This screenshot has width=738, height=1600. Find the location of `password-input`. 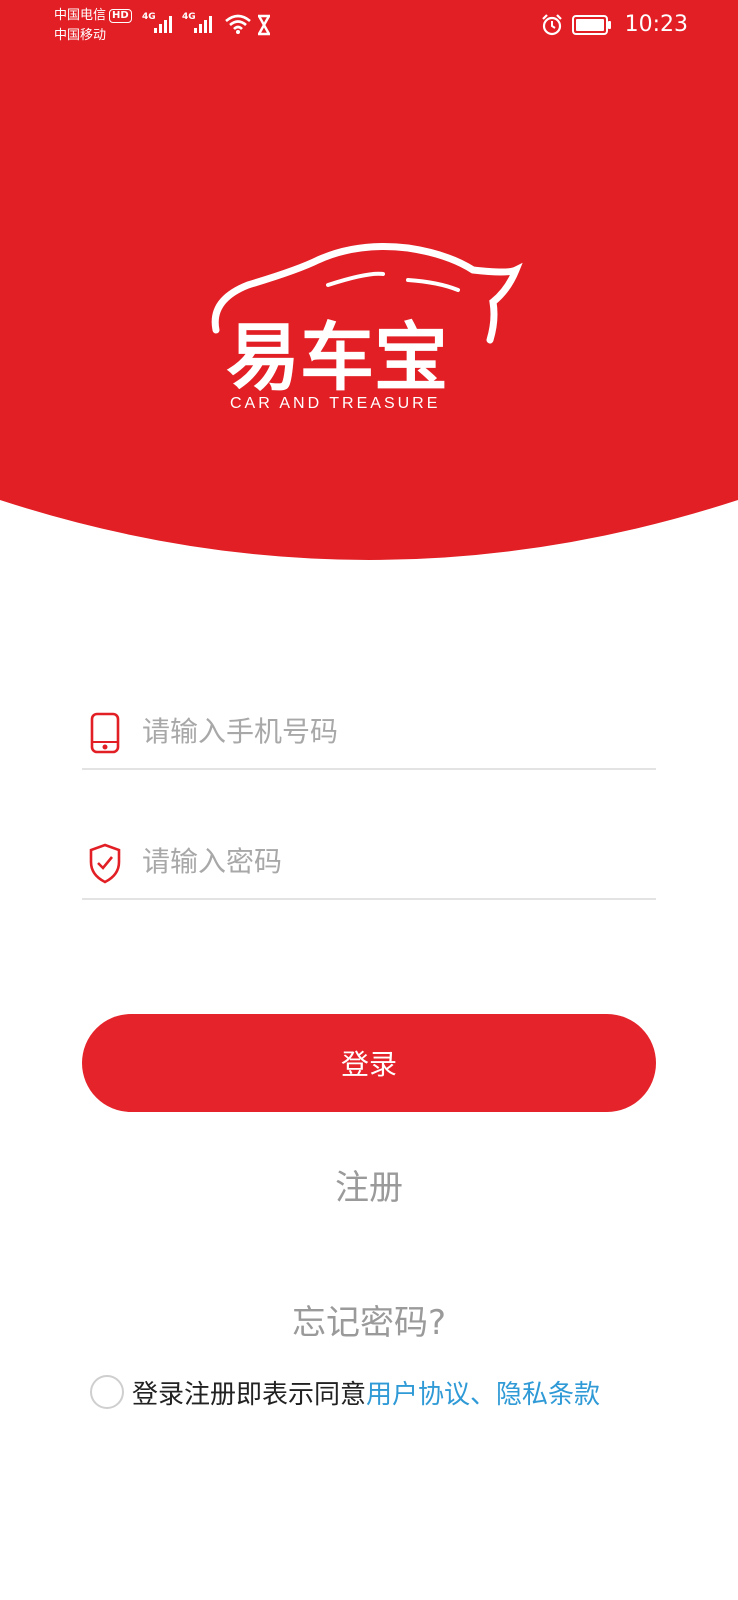

password-input is located at coordinates (392, 861).